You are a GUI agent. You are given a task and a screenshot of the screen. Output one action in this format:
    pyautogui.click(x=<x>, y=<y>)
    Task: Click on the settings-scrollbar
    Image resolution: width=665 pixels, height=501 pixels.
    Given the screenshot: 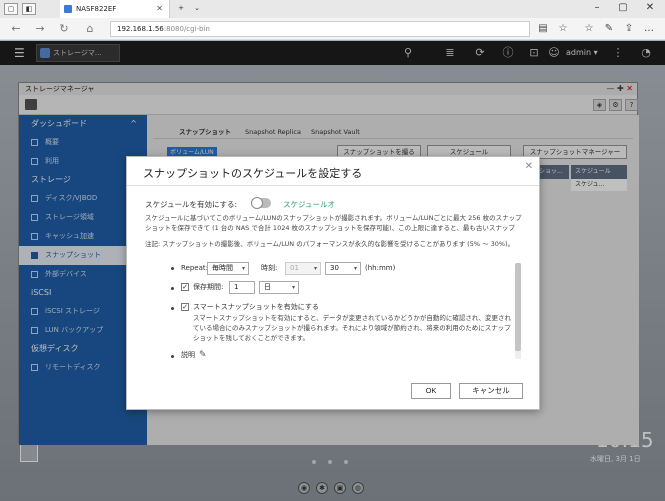 What is the action you would take?
    pyautogui.click(x=518, y=311)
    